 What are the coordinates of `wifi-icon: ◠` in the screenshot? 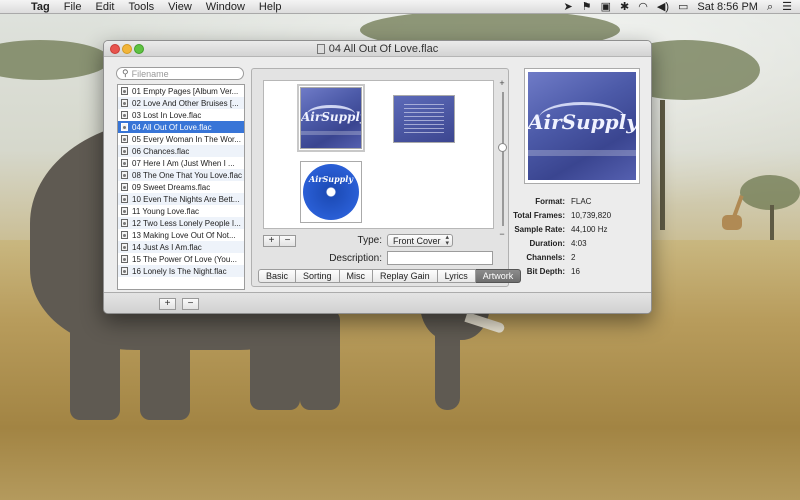 It's located at (643, 7).